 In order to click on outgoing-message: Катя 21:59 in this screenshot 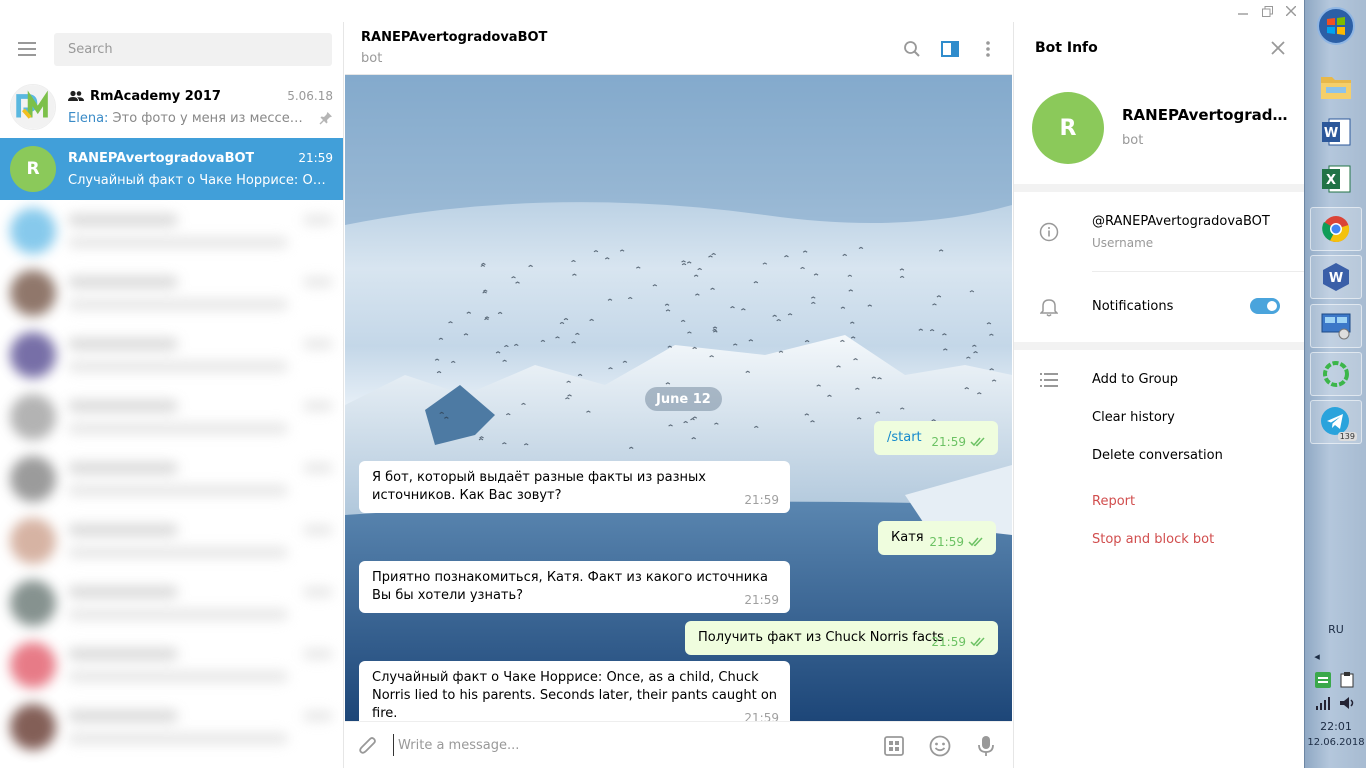, I will do `click(937, 538)`.